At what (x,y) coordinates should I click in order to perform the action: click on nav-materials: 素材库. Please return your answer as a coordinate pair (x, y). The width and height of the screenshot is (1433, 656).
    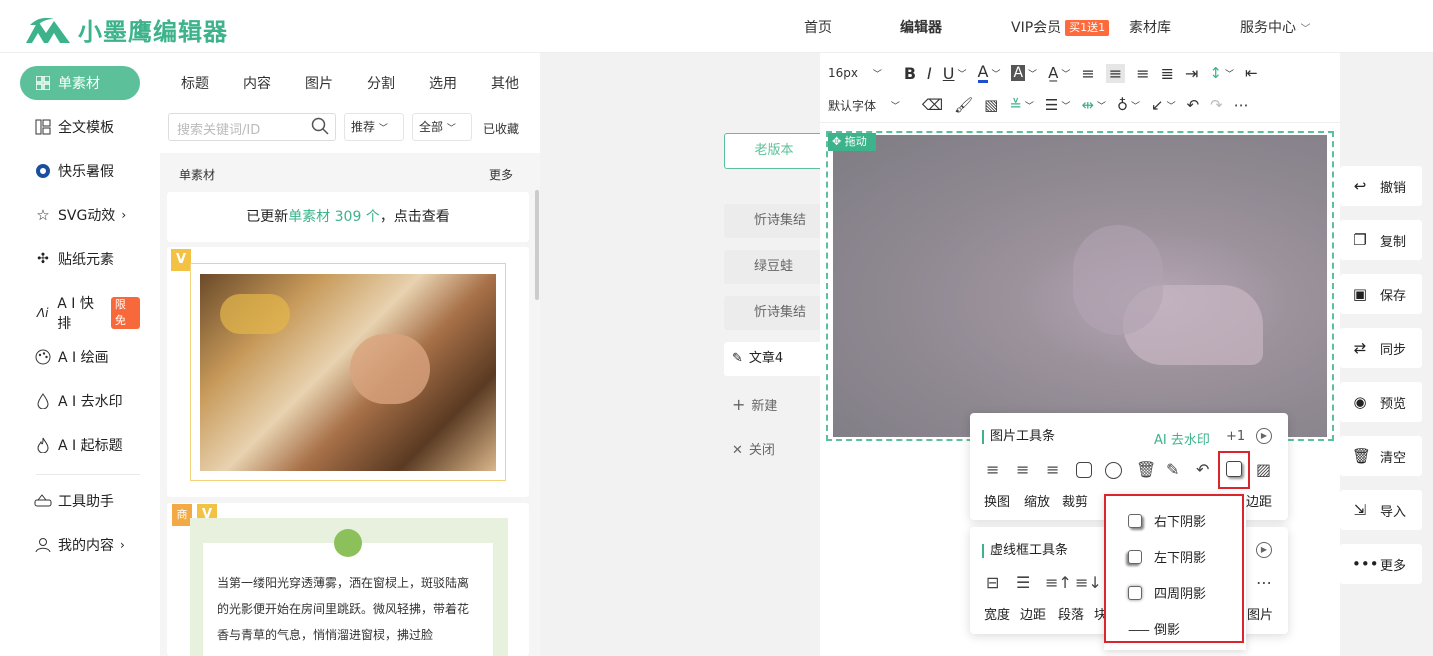
    Looking at the image, I should click on (1150, 26).